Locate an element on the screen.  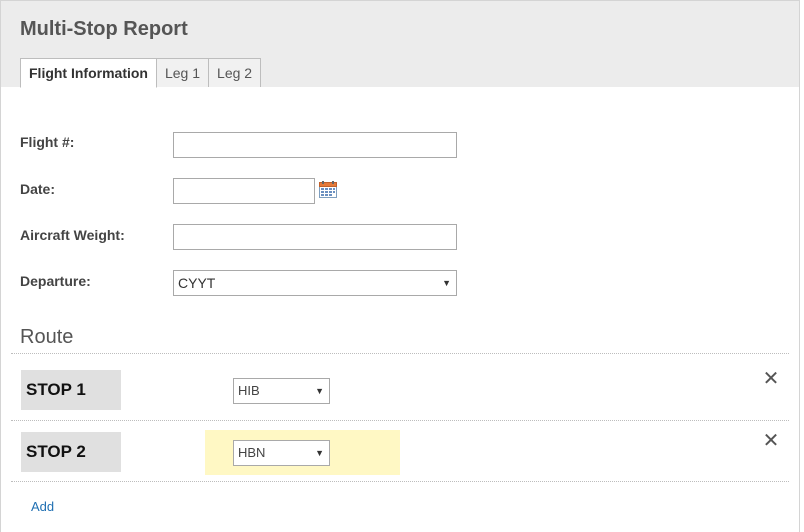
tab-leg-1: Leg 1 is located at coordinates (183, 72).